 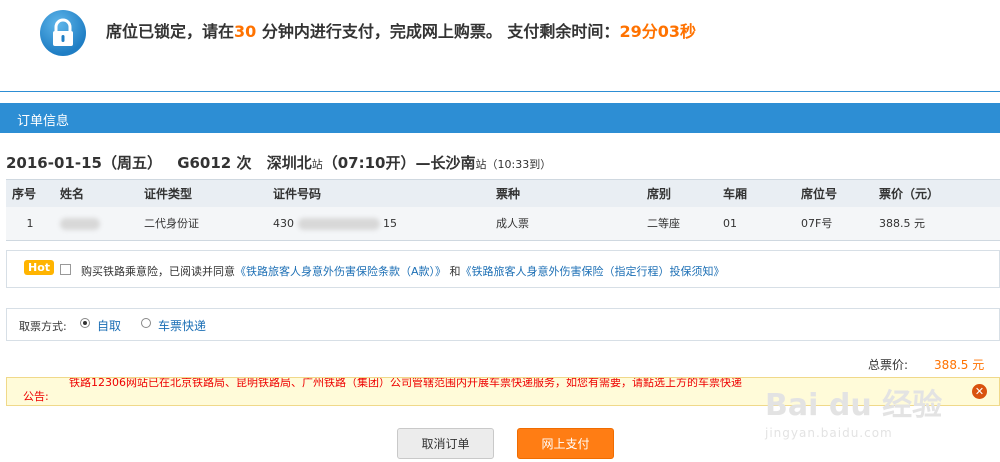 What do you see at coordinates (245, 31) in the screenshot?
I see `pay-minutes: 30` at bounding box center [245, 31].